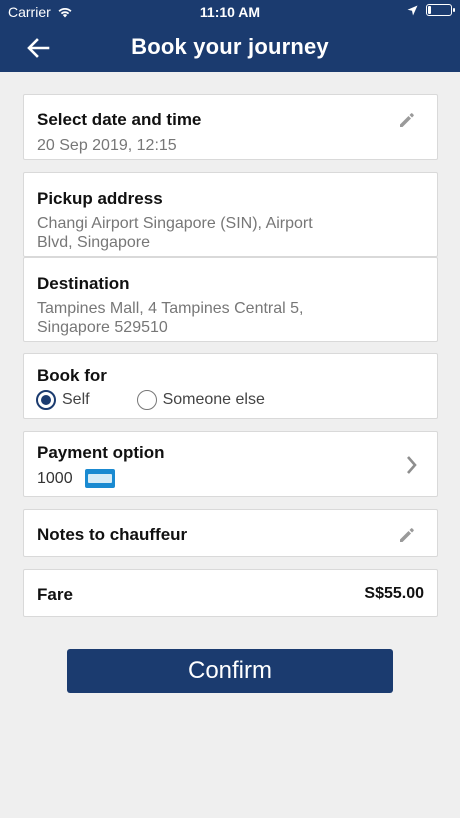 This screenshot has width=460, height=818. Describe the element at coordinates (102, 327) in the screenshot. I see `destination-line2: Singapore 529510` at that location.